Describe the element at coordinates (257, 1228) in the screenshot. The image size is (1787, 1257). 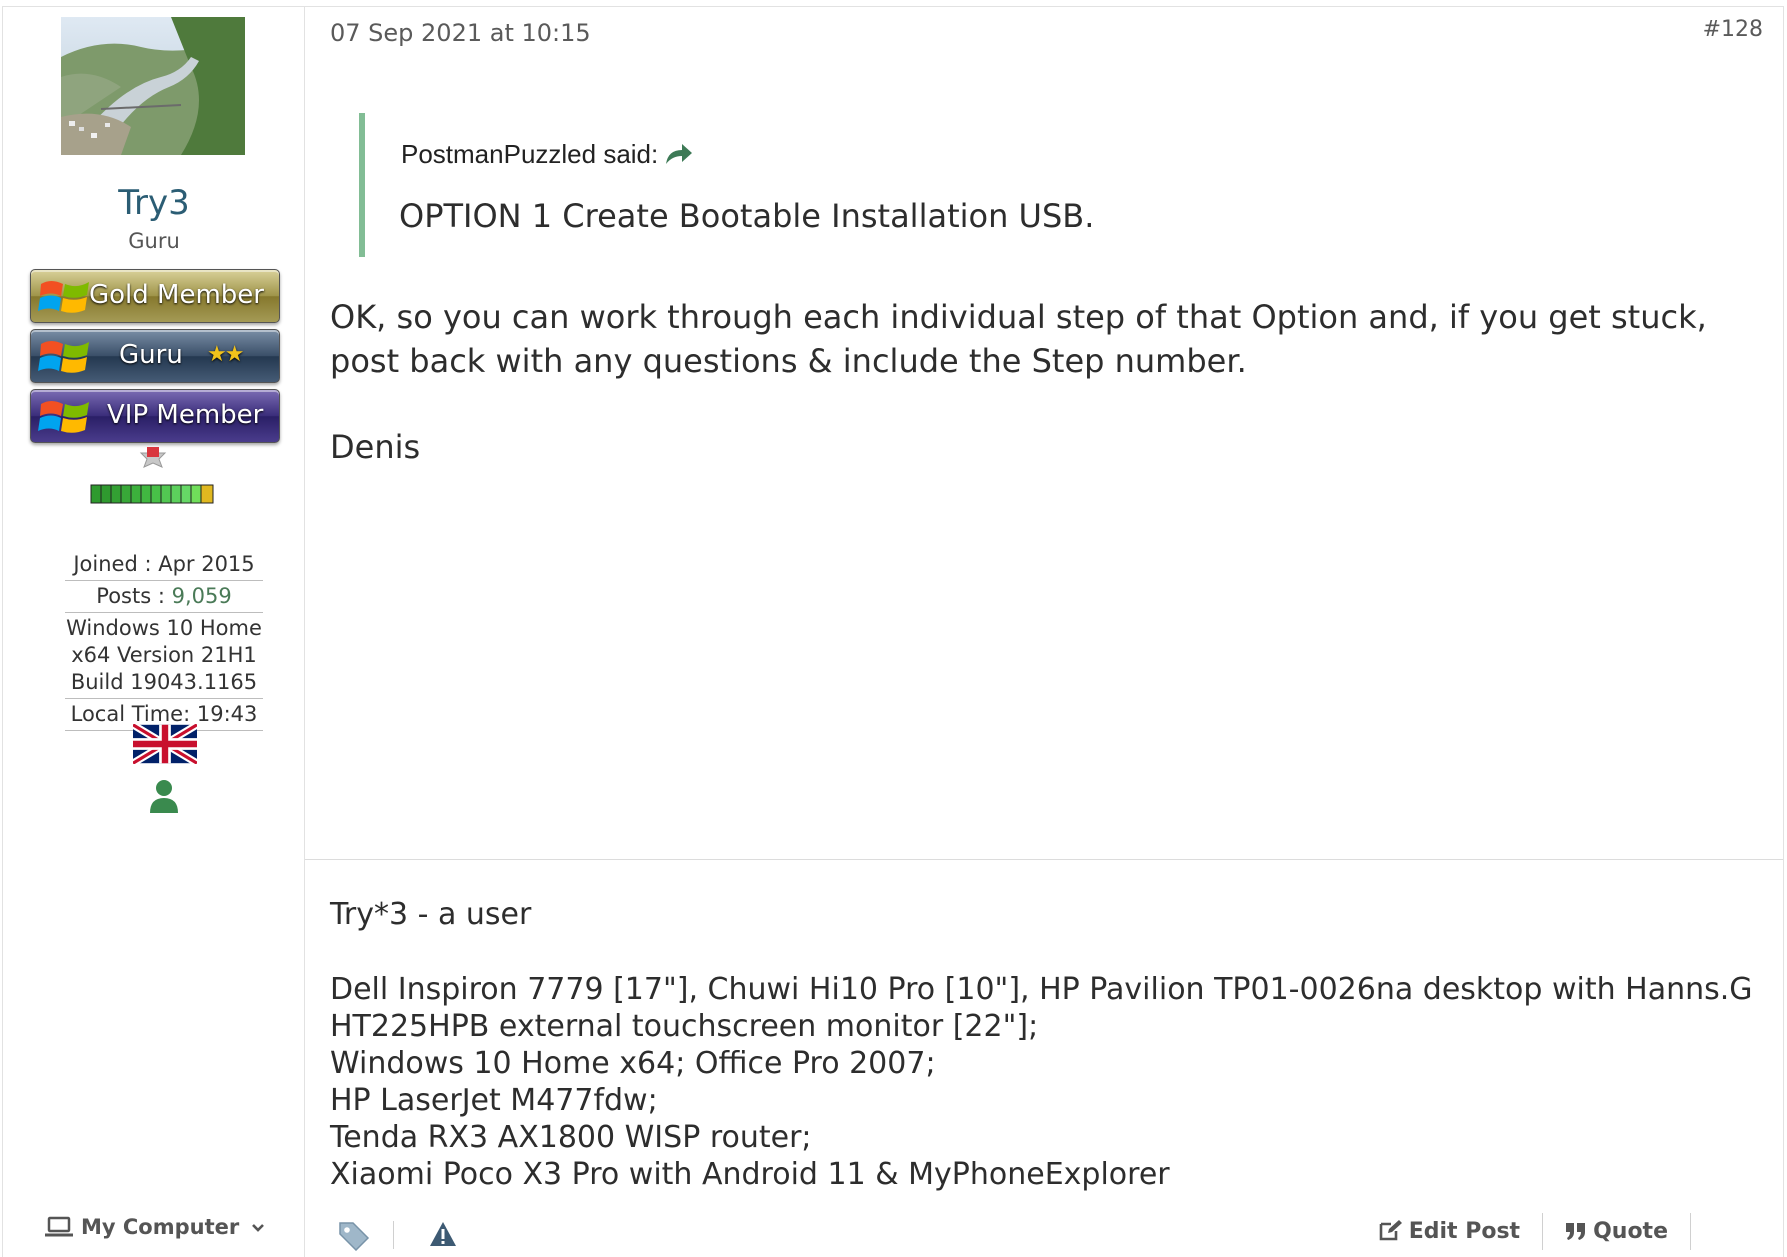
I see `chevron-down-icon` at that location.